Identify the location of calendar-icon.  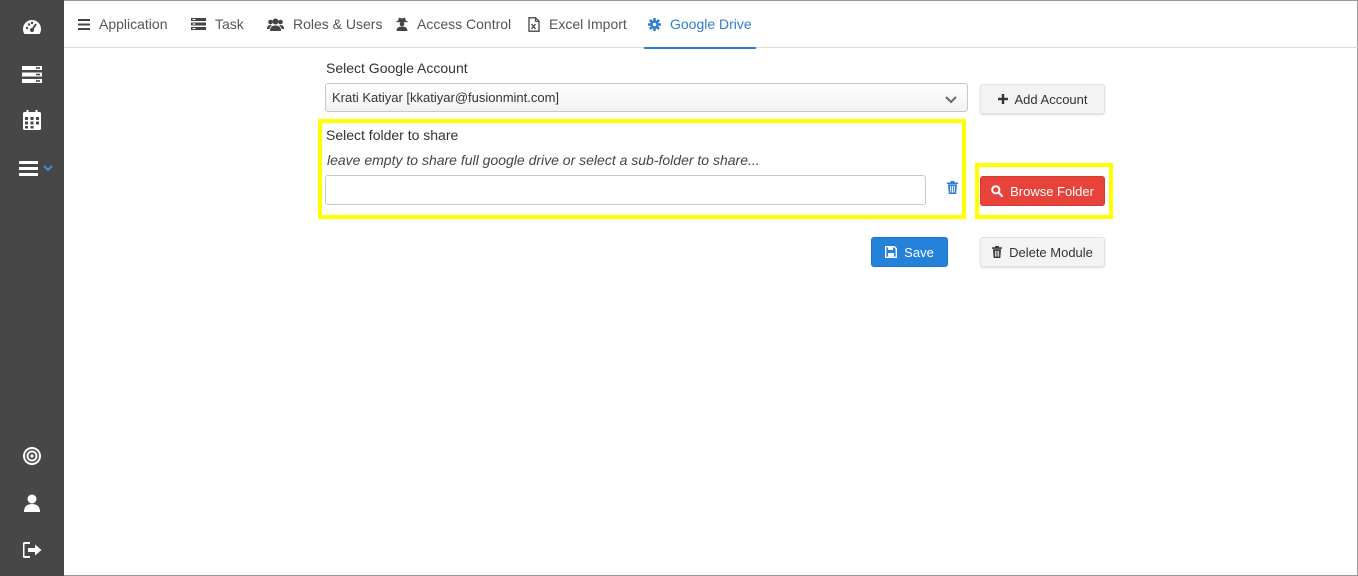
(32, 120).